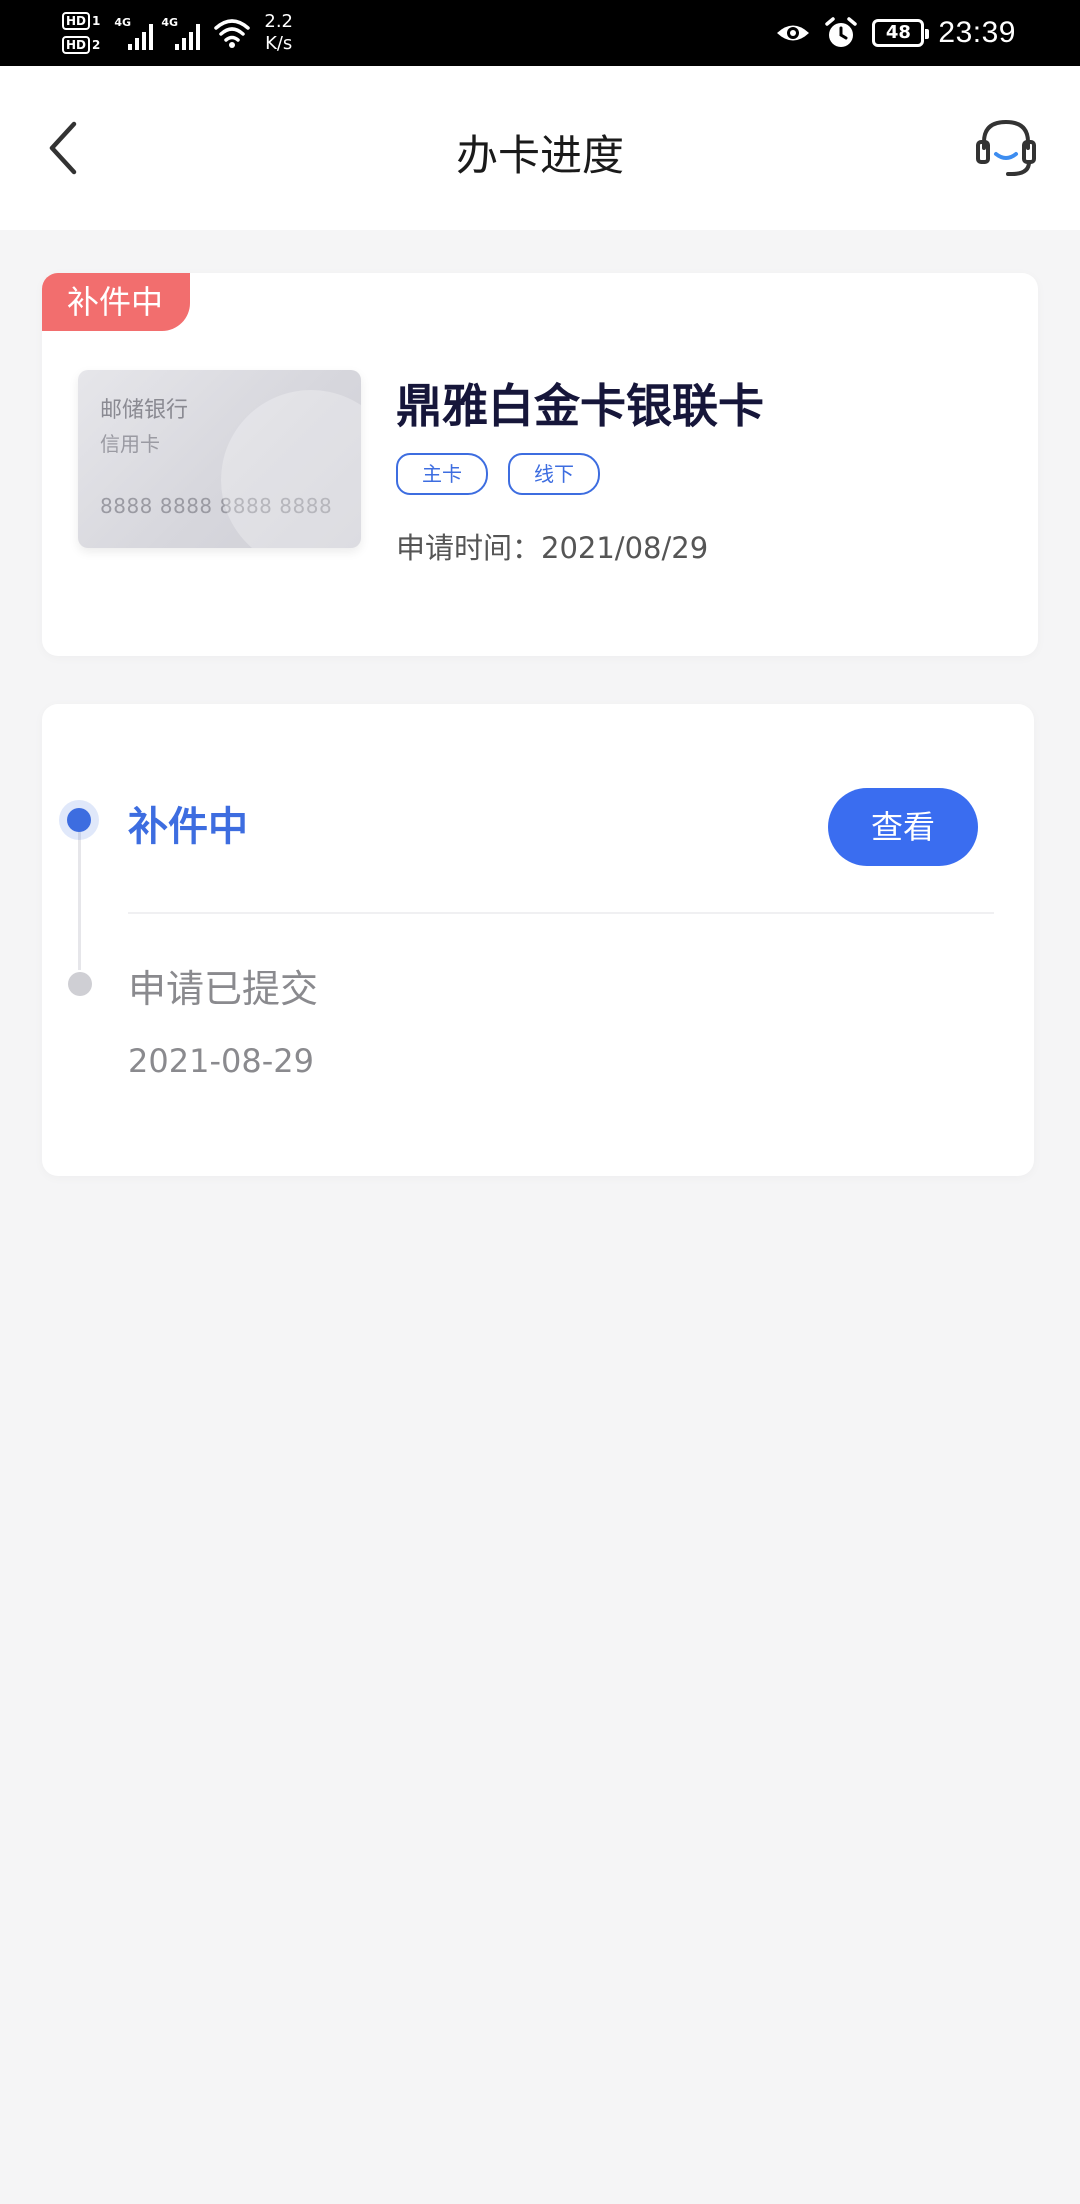 The height and width of the screenshot is (2204, 1080). I want to click on customer-service-button, so click(1006, 148).